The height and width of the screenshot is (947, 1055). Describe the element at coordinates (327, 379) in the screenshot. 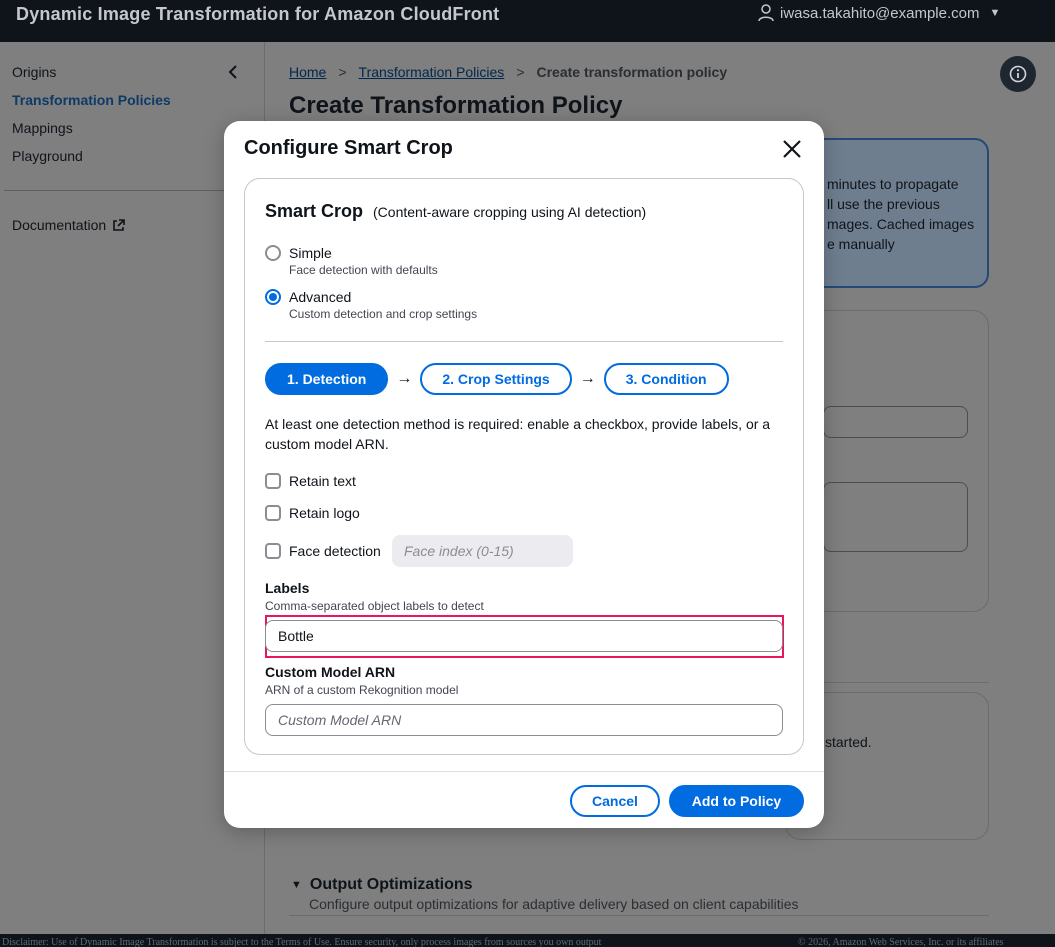

I see `step-detection: 1. Detection` at that location.